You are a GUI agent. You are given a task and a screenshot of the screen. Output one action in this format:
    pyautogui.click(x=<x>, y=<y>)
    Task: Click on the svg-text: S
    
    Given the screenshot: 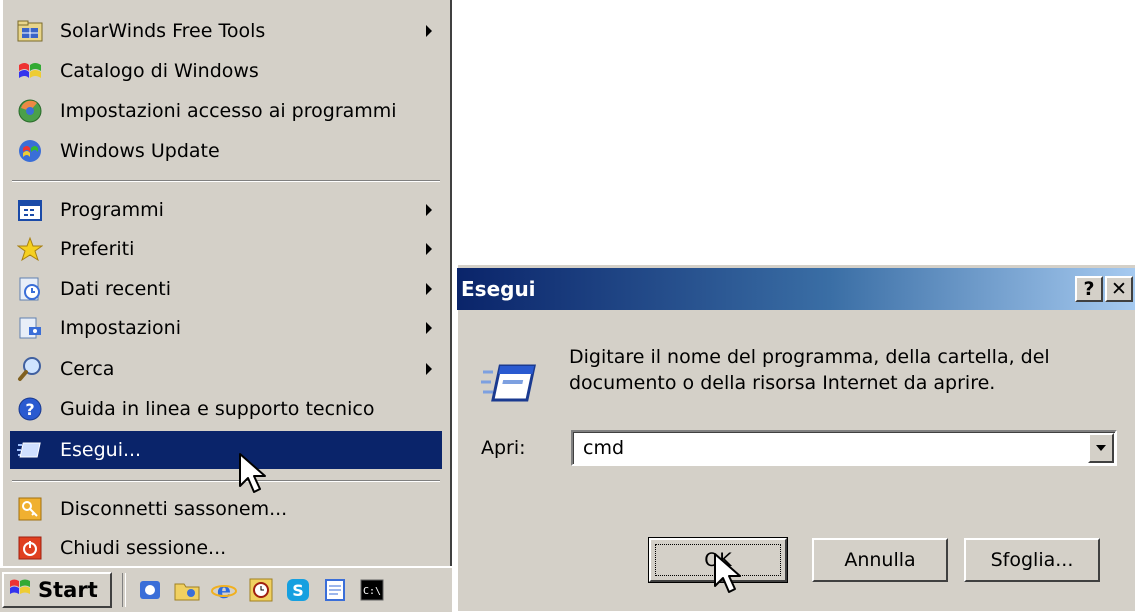 What is the action you would take?
    pyautogui.click(x=298, y=590)
    